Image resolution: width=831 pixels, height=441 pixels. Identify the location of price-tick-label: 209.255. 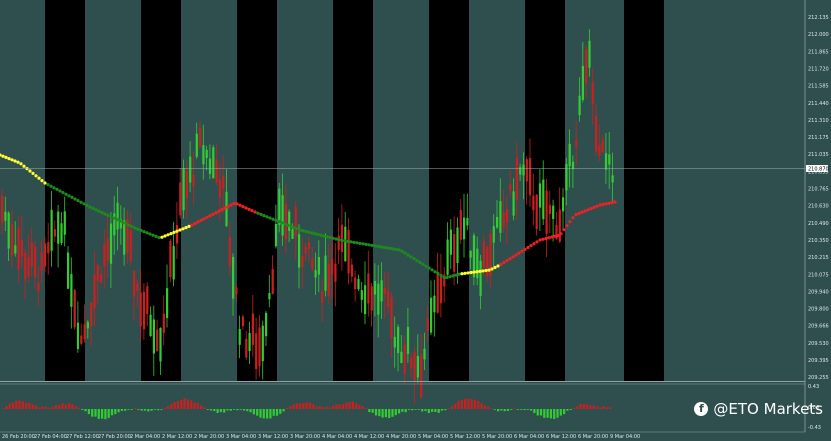
(818, 378).